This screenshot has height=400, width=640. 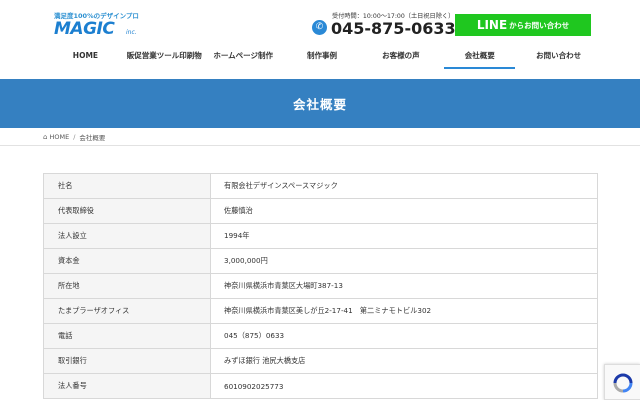 I want to click on line-label: LINE, so click(x=492, y=25).